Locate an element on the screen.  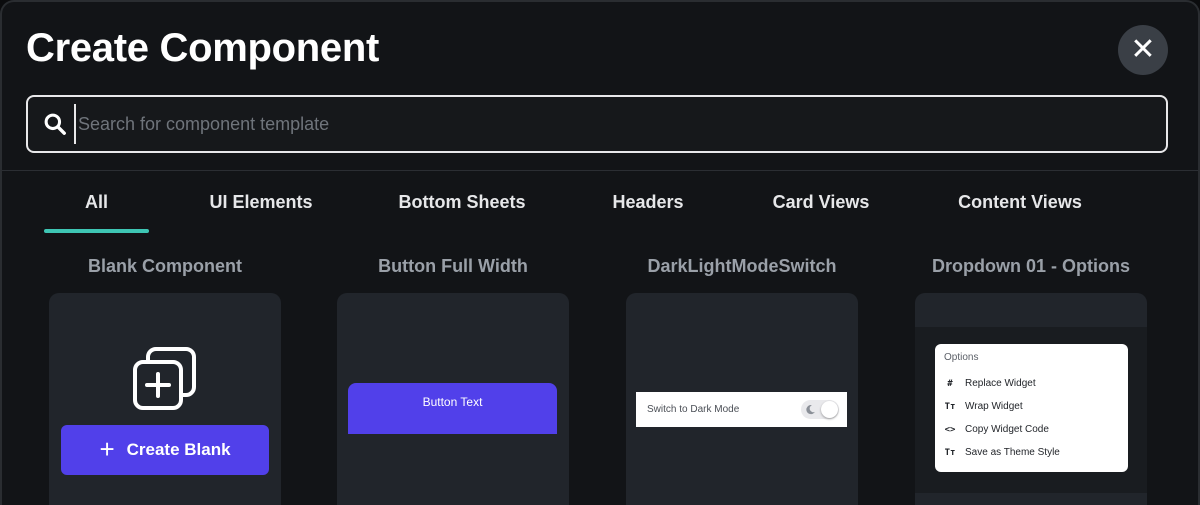
header-divider is located at coordinates (600, 170).